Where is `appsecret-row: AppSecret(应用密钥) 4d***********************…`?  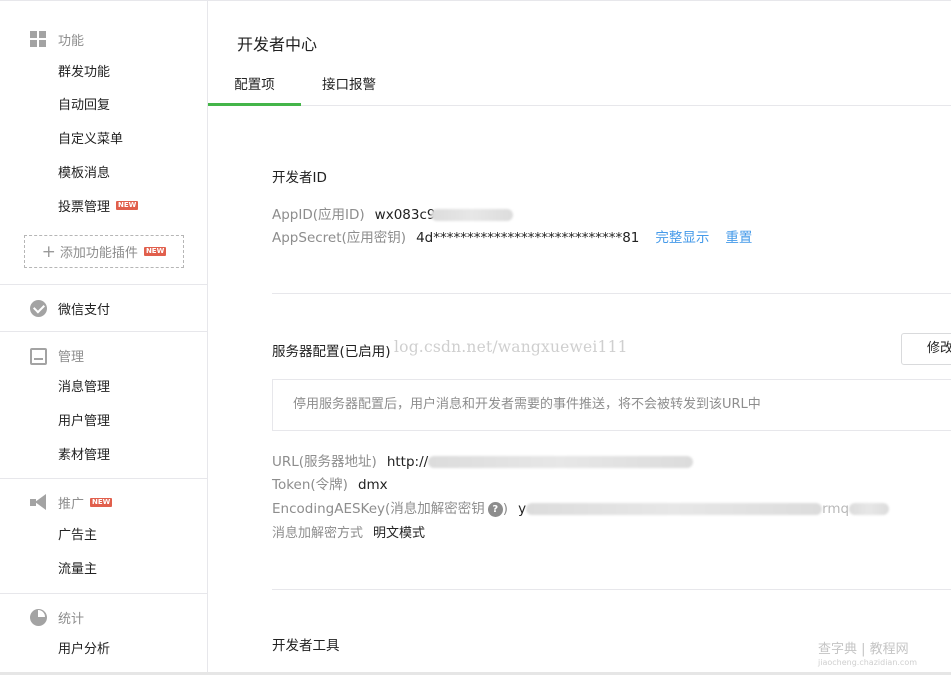 appsecret-row: AppSecret(应用密钥) 4d***********************… is located at coordinates (512, 238).